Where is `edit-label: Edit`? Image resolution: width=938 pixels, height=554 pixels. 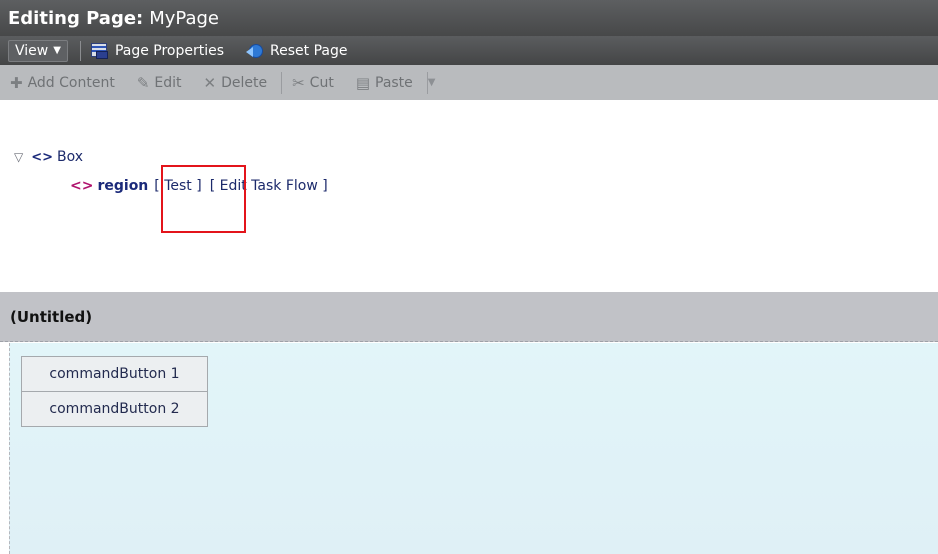
edit-label: Edit is located at coordinates (168, 82).